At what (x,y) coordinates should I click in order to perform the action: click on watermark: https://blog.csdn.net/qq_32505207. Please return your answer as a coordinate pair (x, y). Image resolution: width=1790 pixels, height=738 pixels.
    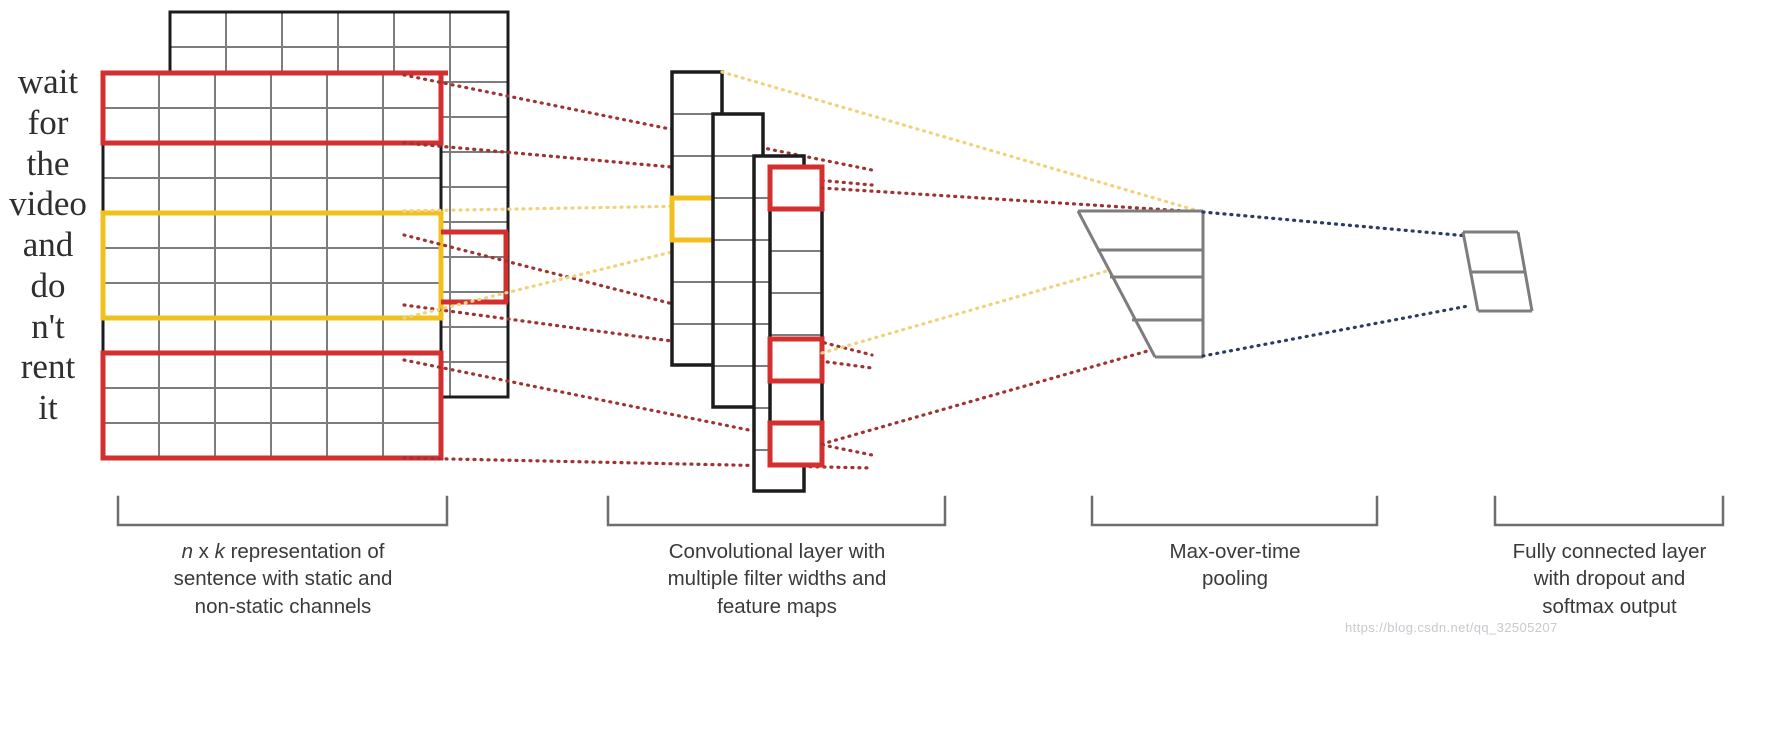
    Looking at the image, I should click on (1451, 627).